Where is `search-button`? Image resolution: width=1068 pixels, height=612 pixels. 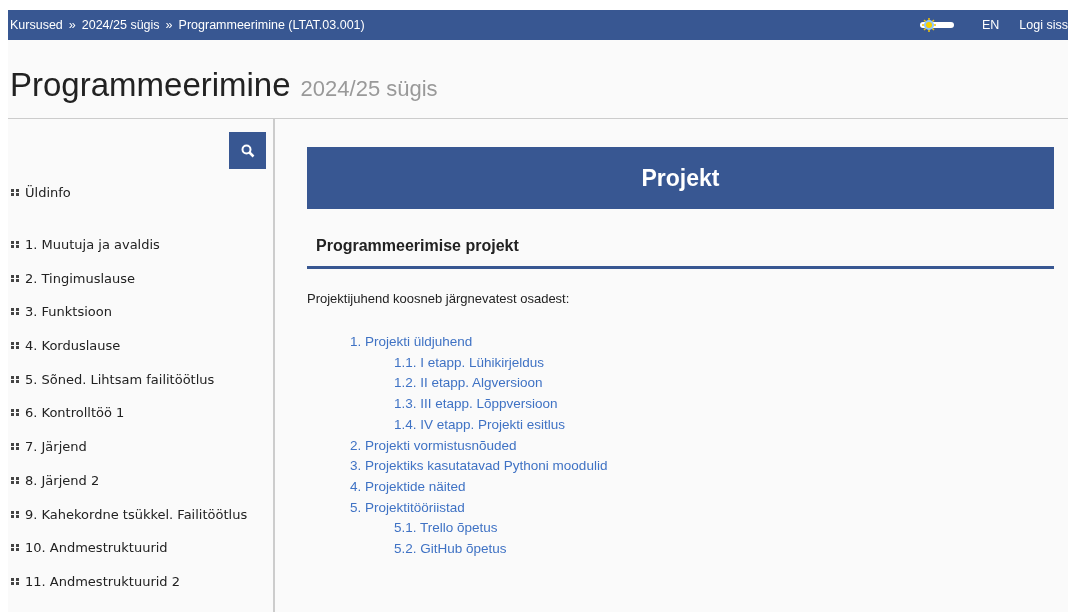
search-button is located at coordinates (247, 150).